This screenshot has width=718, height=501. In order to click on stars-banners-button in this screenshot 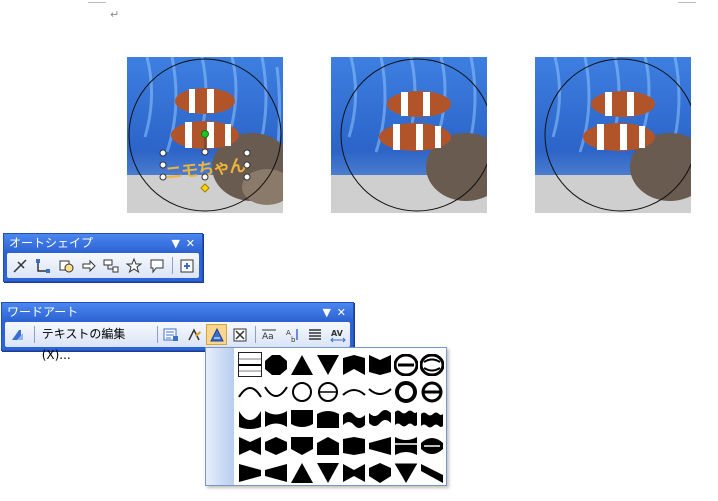, I will do `click(134, 265)`.